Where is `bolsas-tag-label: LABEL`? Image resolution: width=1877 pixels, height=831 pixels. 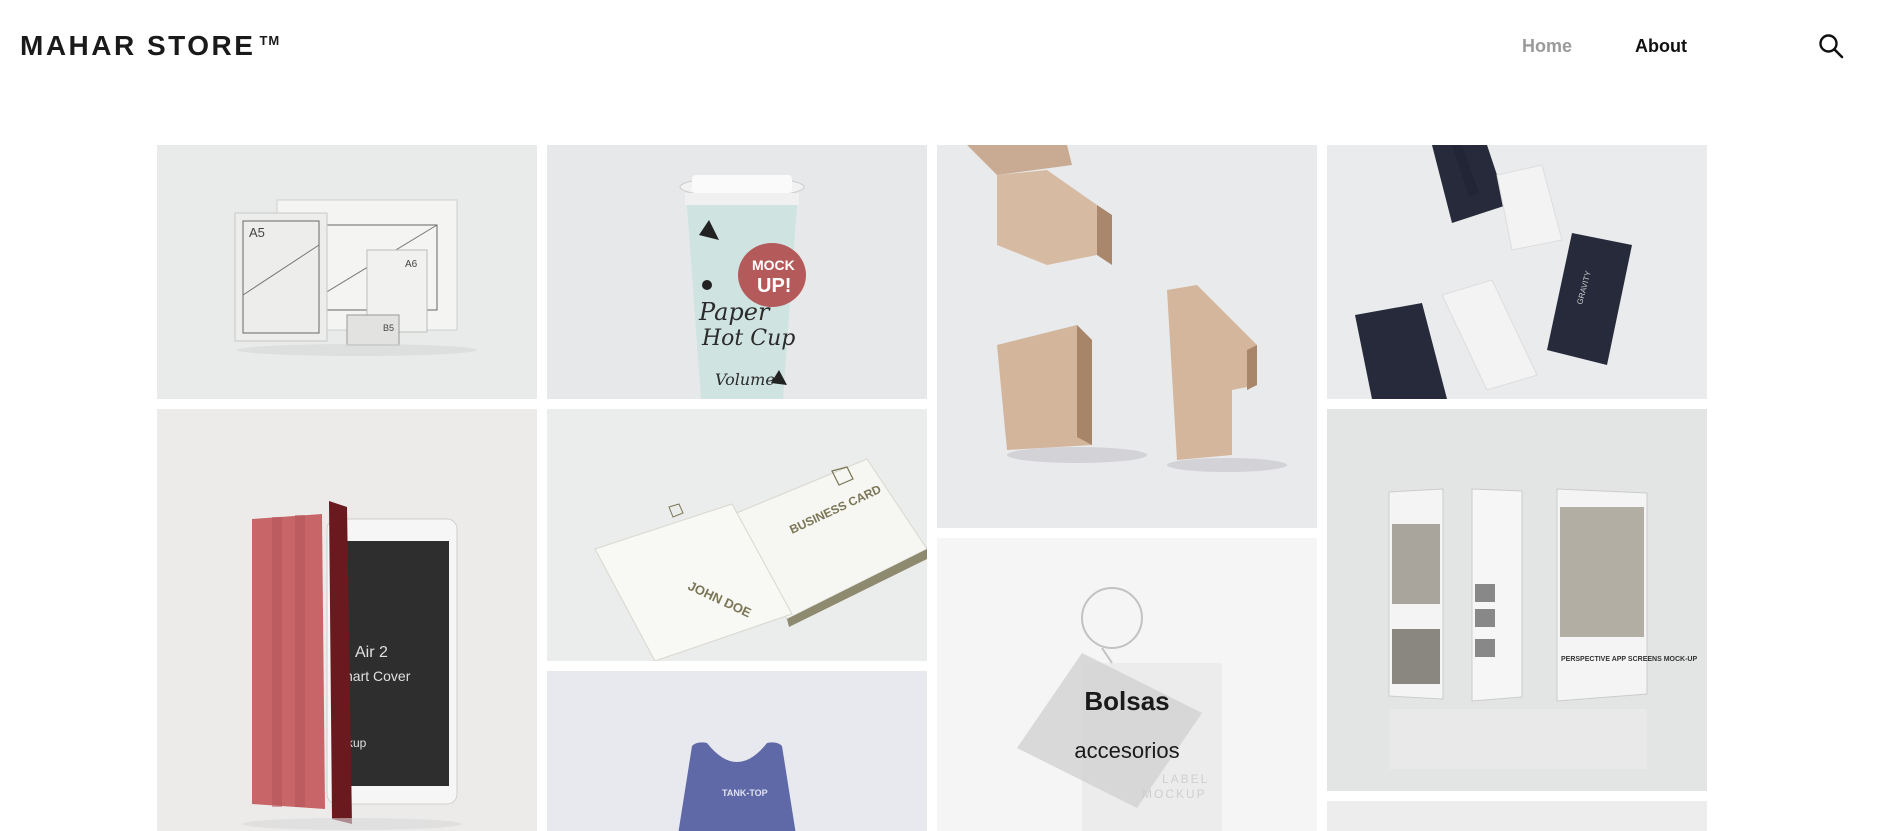
bolsas-tag-label: LABEL is located at coordinates (1185, 779).